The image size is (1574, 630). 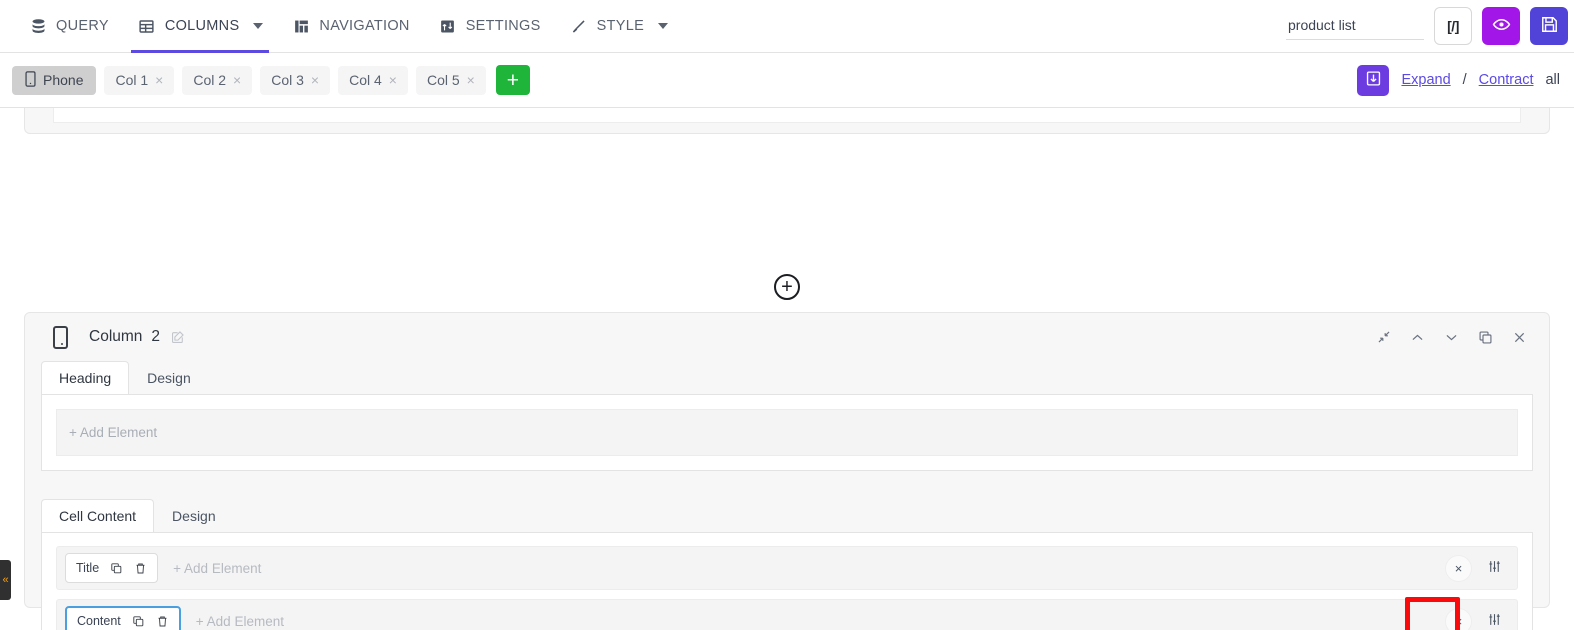 What do you see at coordinates (38, 26) in the screenshot?
I see `database-icon` at bounding box center [38, 26].